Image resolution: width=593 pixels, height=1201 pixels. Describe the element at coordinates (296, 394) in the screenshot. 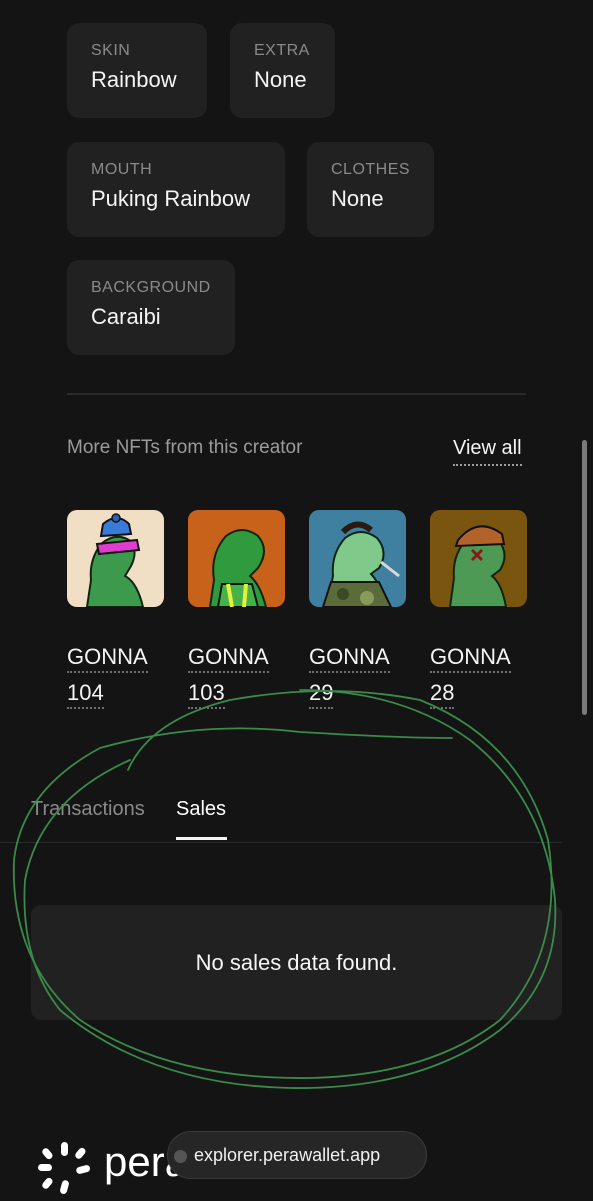

I see `section-divider` at that location.